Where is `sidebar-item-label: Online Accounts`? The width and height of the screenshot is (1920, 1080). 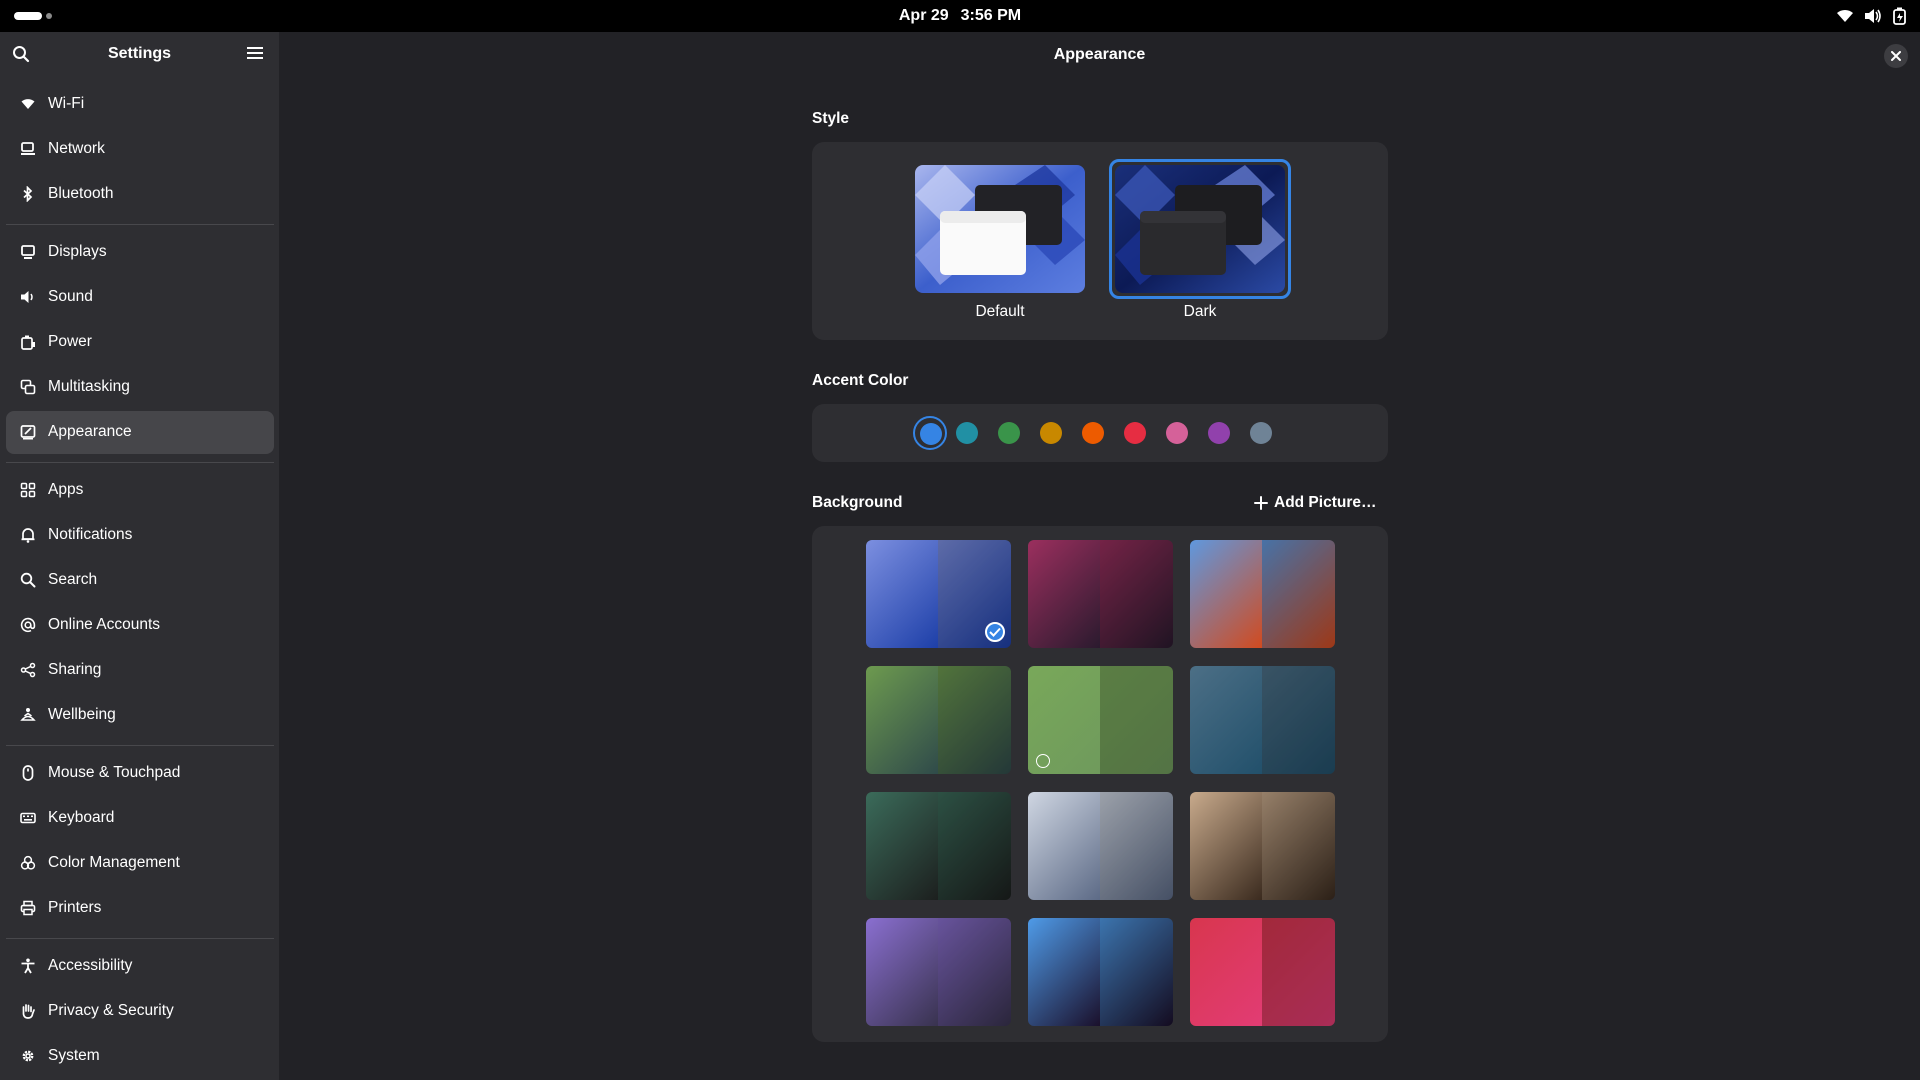
sidebar-item-label: Online Accounts is located at coordinates (104, 624).